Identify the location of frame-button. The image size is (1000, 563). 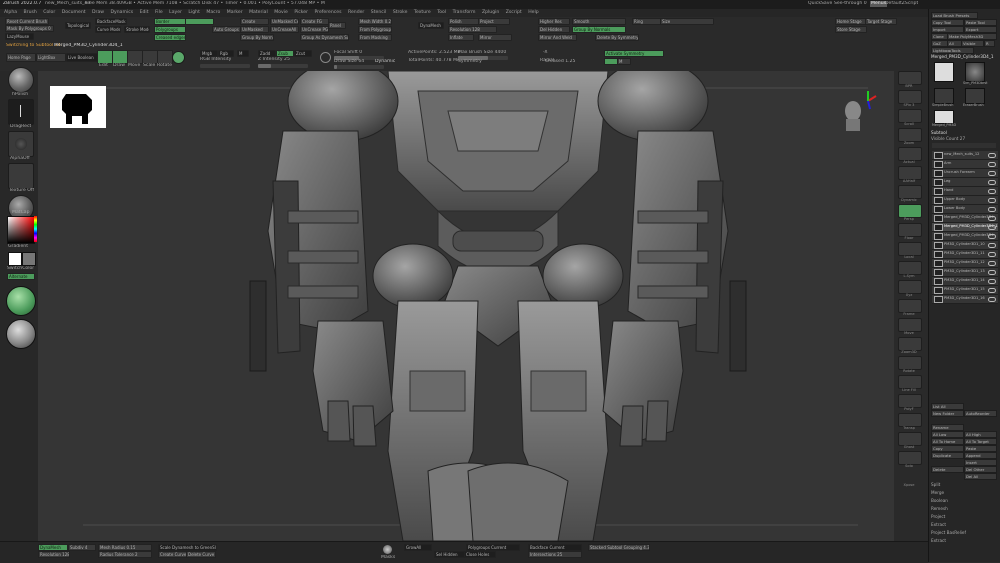
(910, 287).